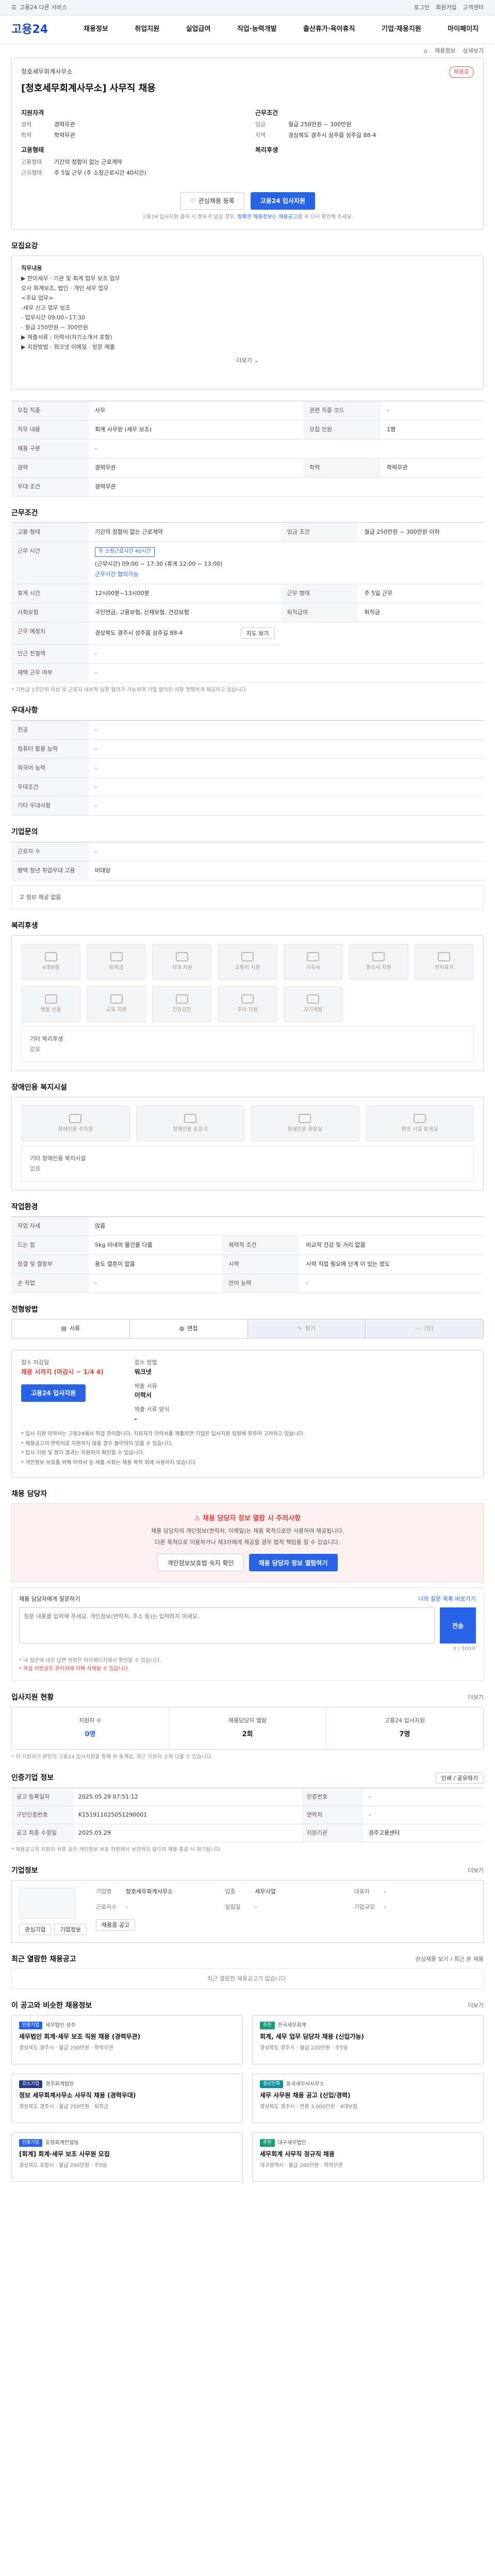 The width and height of the screenshot is (495, 2576). I want to click on warning-icon: ⚠, so click(198, 1519).